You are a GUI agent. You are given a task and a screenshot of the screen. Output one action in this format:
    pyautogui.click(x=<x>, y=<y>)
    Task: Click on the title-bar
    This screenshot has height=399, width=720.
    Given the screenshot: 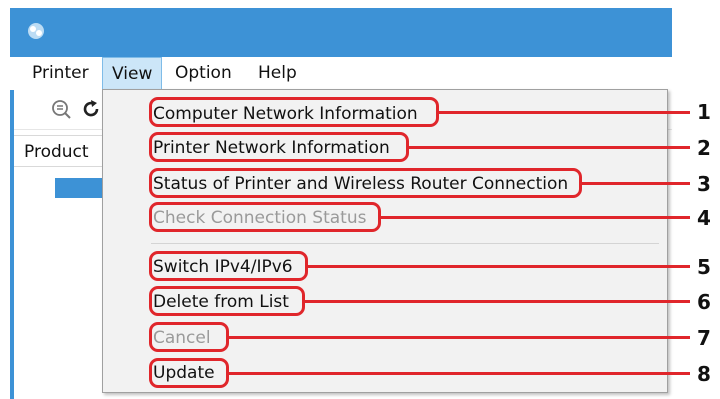 What is the action you would take?
    pyautogui.click(x=341, y=32)
    